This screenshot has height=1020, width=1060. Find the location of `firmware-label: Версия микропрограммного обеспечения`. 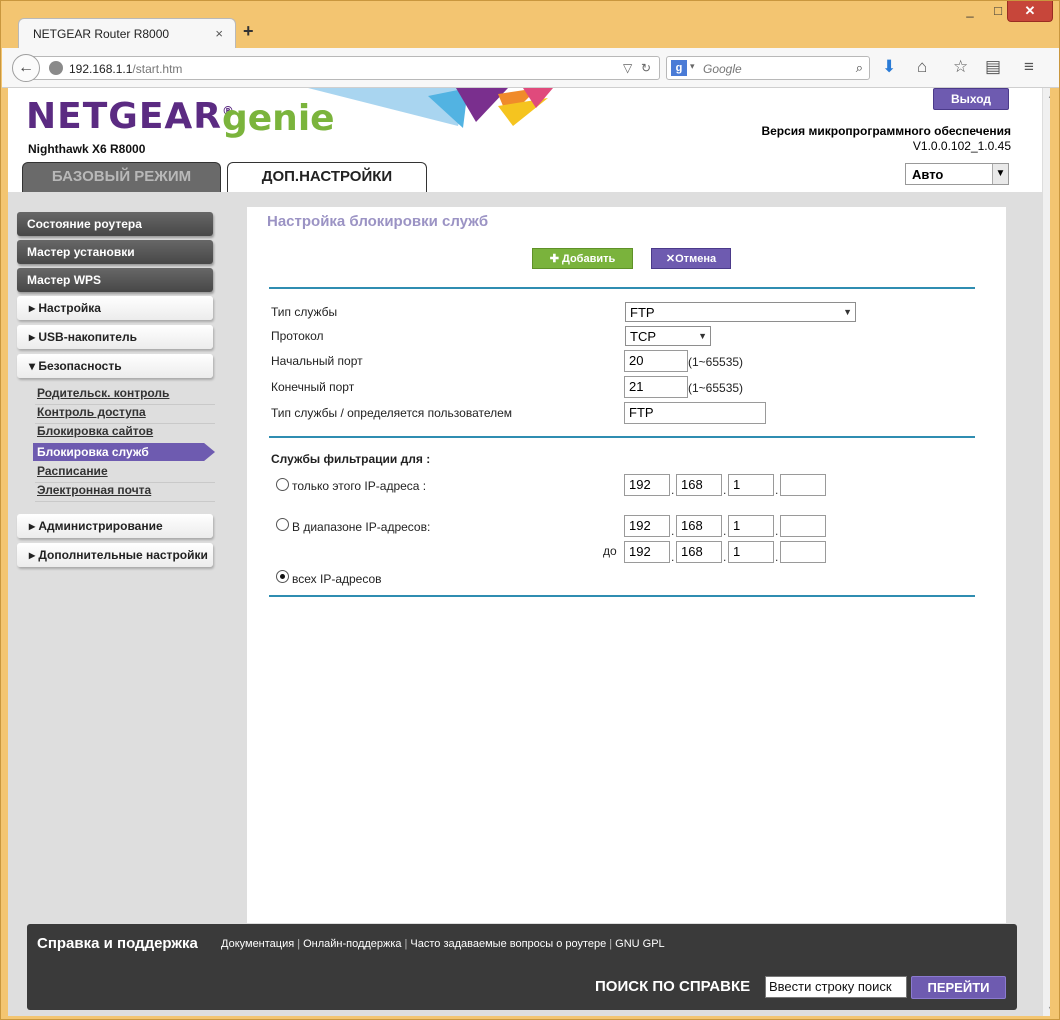

firmware-label: Версия микропрограммного обеспечения is located at coordinates (886, 131).